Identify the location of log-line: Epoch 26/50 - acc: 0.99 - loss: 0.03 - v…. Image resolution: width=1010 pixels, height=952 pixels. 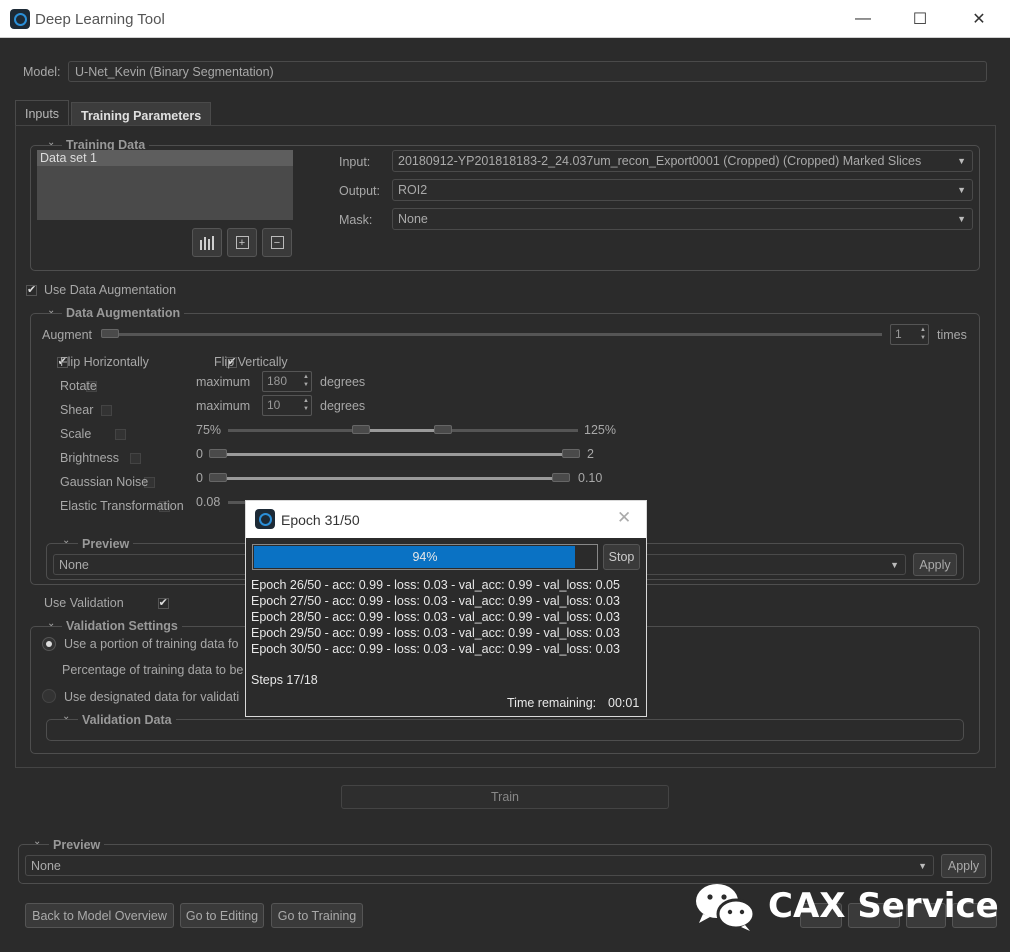
(435, 585).